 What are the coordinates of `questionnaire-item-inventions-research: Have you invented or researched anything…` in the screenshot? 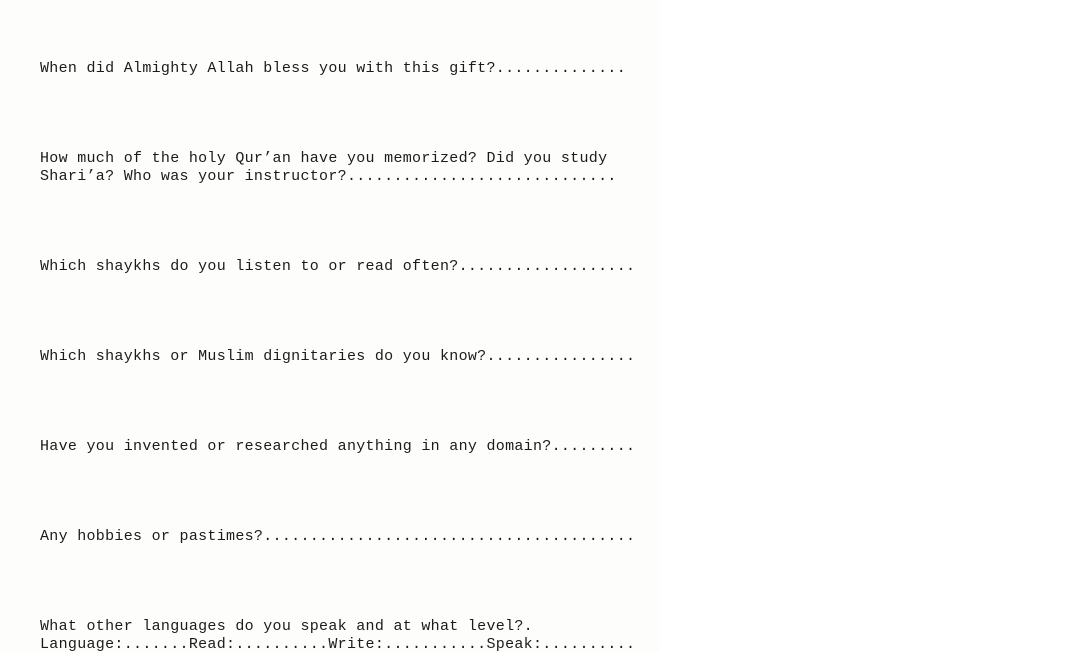 It's located at (338, 446).